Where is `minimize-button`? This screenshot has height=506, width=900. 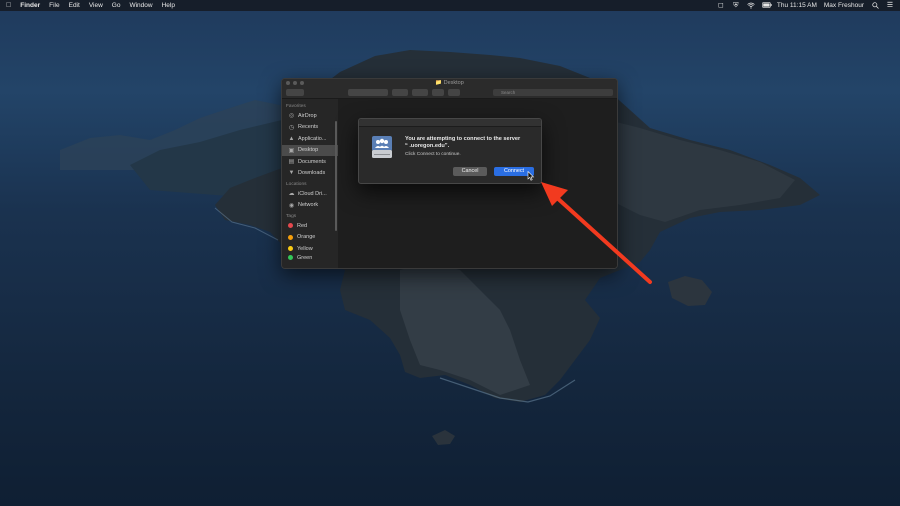
minimize-button is located at coordinates (295, 83).